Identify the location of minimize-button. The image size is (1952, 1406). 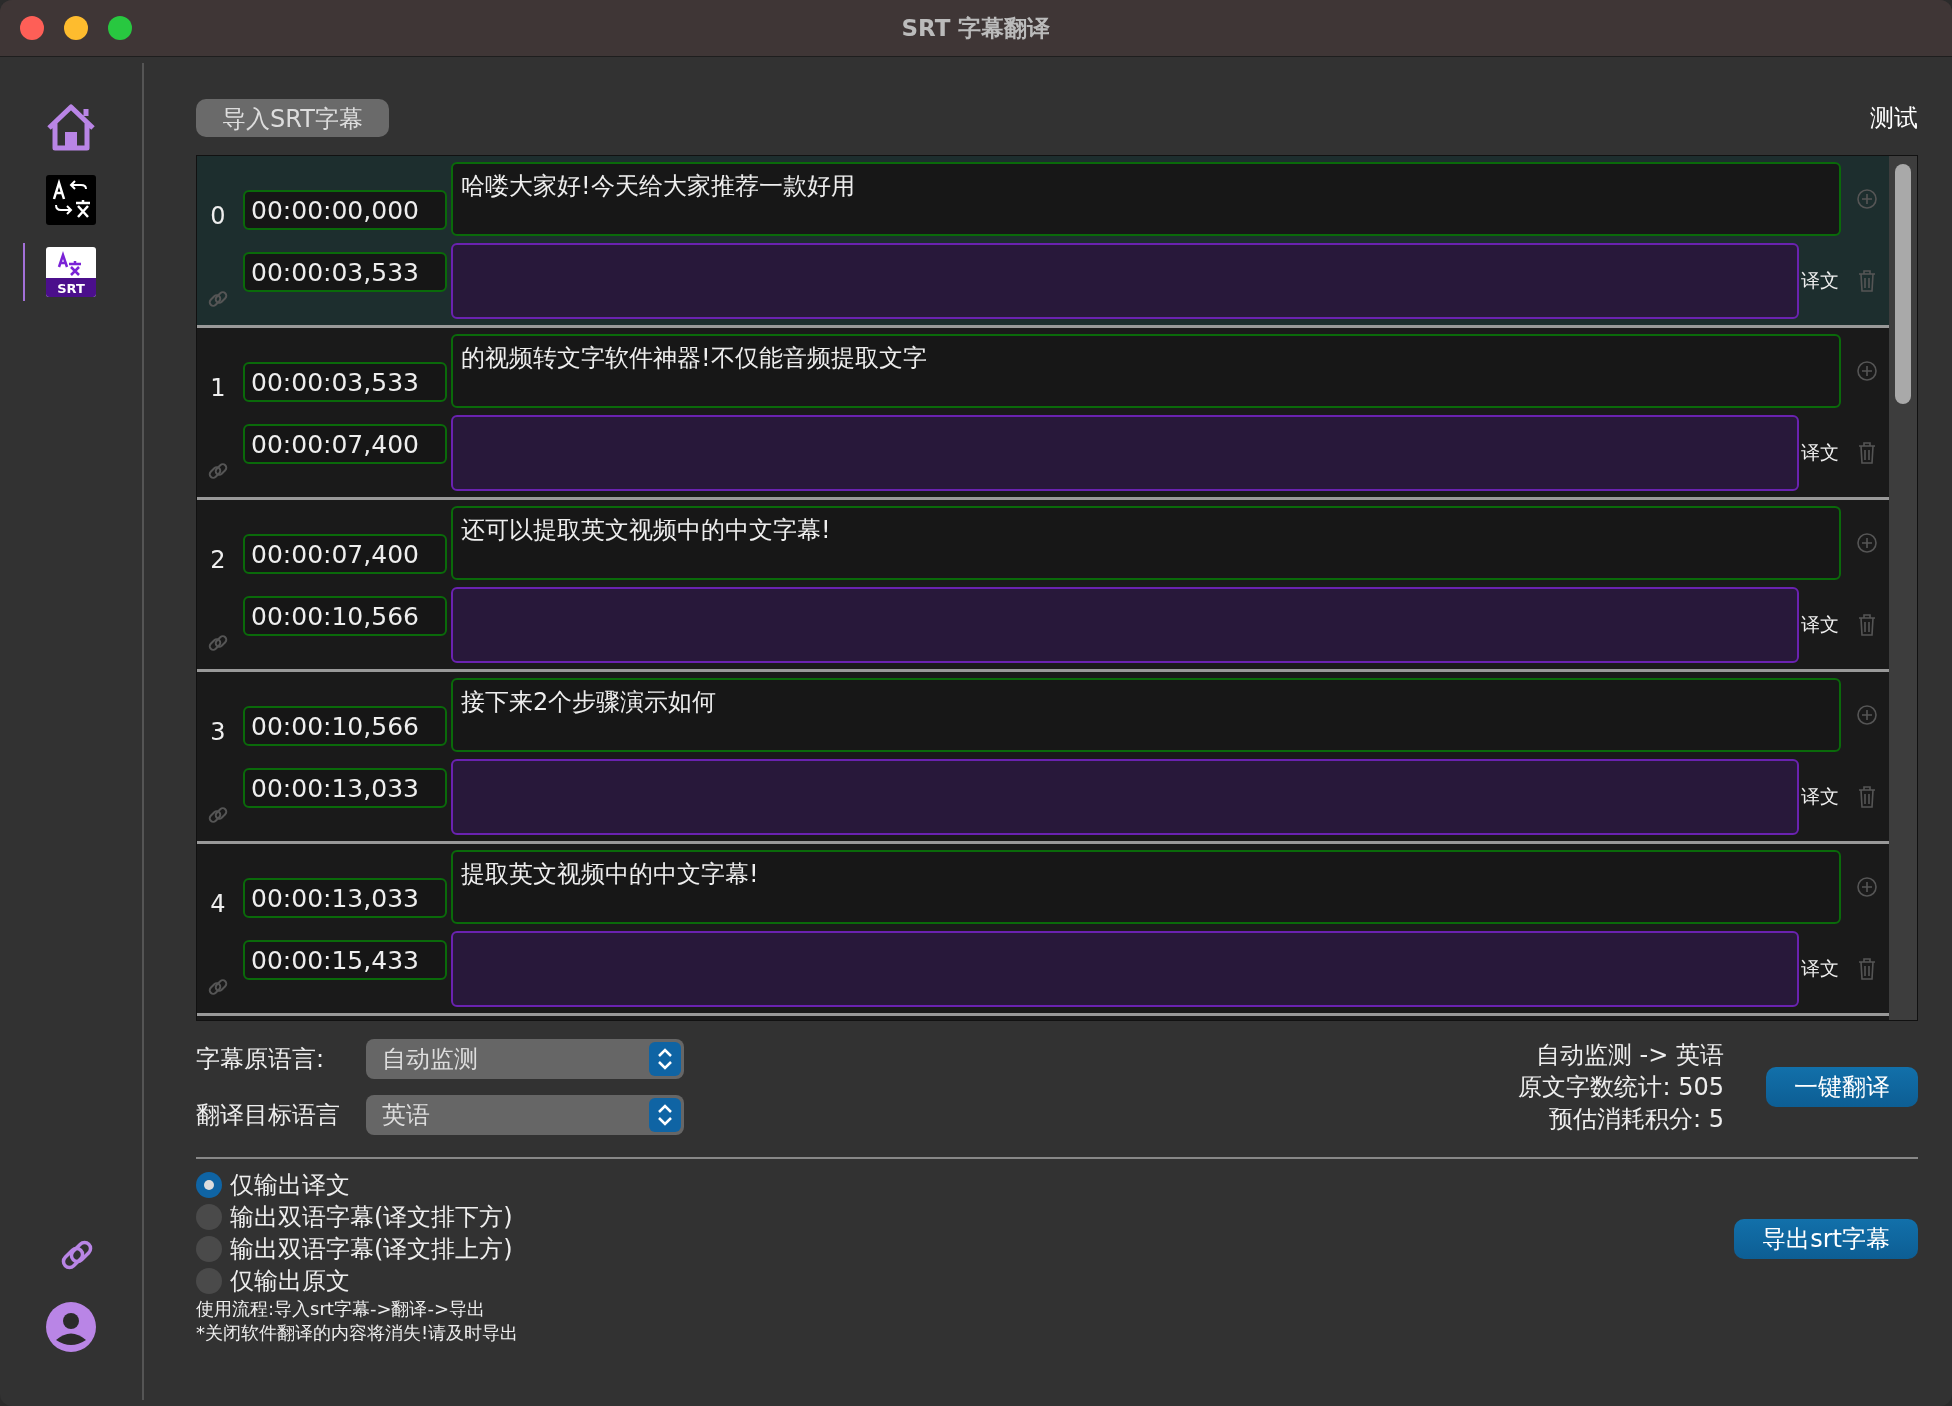
(76, 28).